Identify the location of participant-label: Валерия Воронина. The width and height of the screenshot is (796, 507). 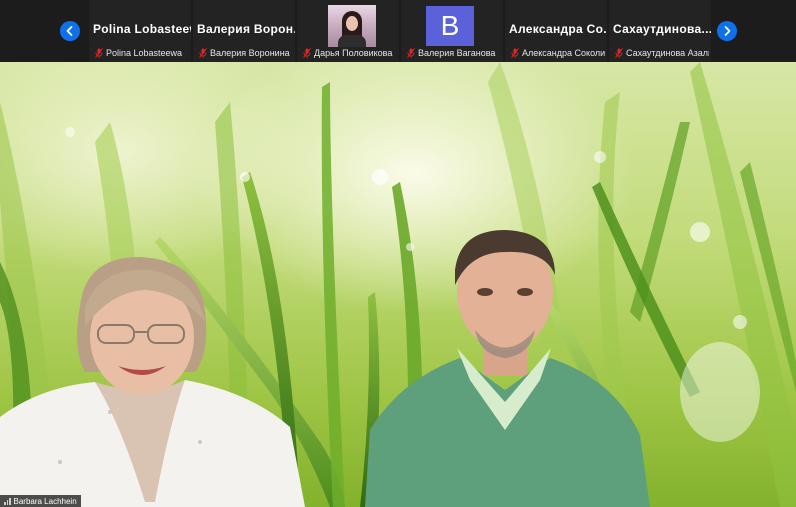
(246, 53).